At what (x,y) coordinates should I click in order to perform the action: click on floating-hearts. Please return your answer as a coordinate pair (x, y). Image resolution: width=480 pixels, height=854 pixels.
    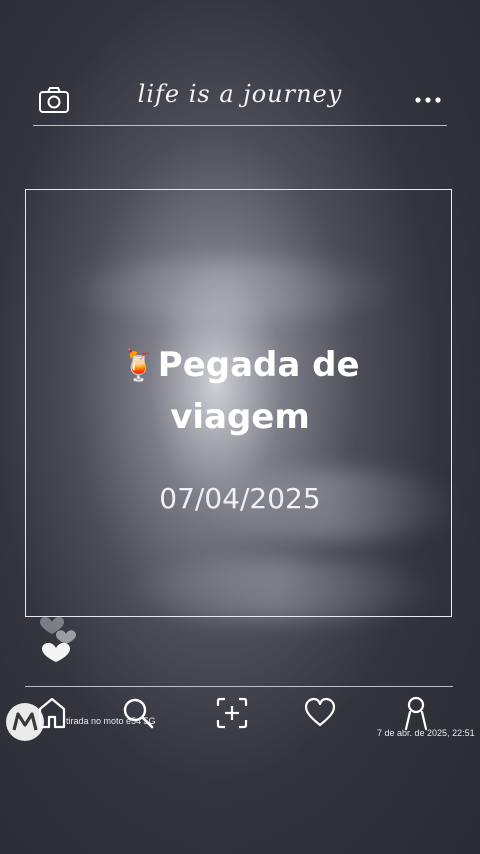
    Looking at the image, I should click on (63, 638).